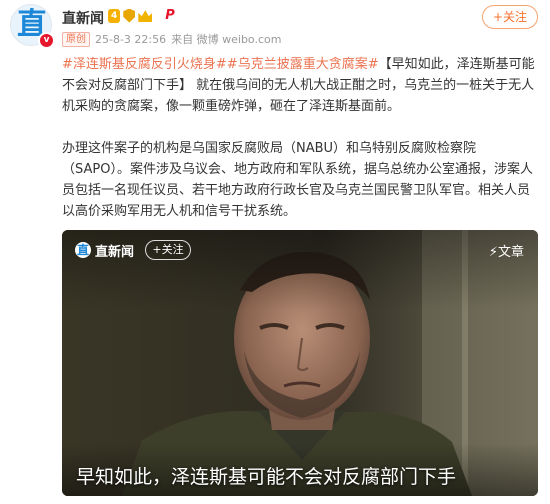  Describe the element at coordinates (83, 18) in the screenshot. I see `author-name: 直新闻` at that location.